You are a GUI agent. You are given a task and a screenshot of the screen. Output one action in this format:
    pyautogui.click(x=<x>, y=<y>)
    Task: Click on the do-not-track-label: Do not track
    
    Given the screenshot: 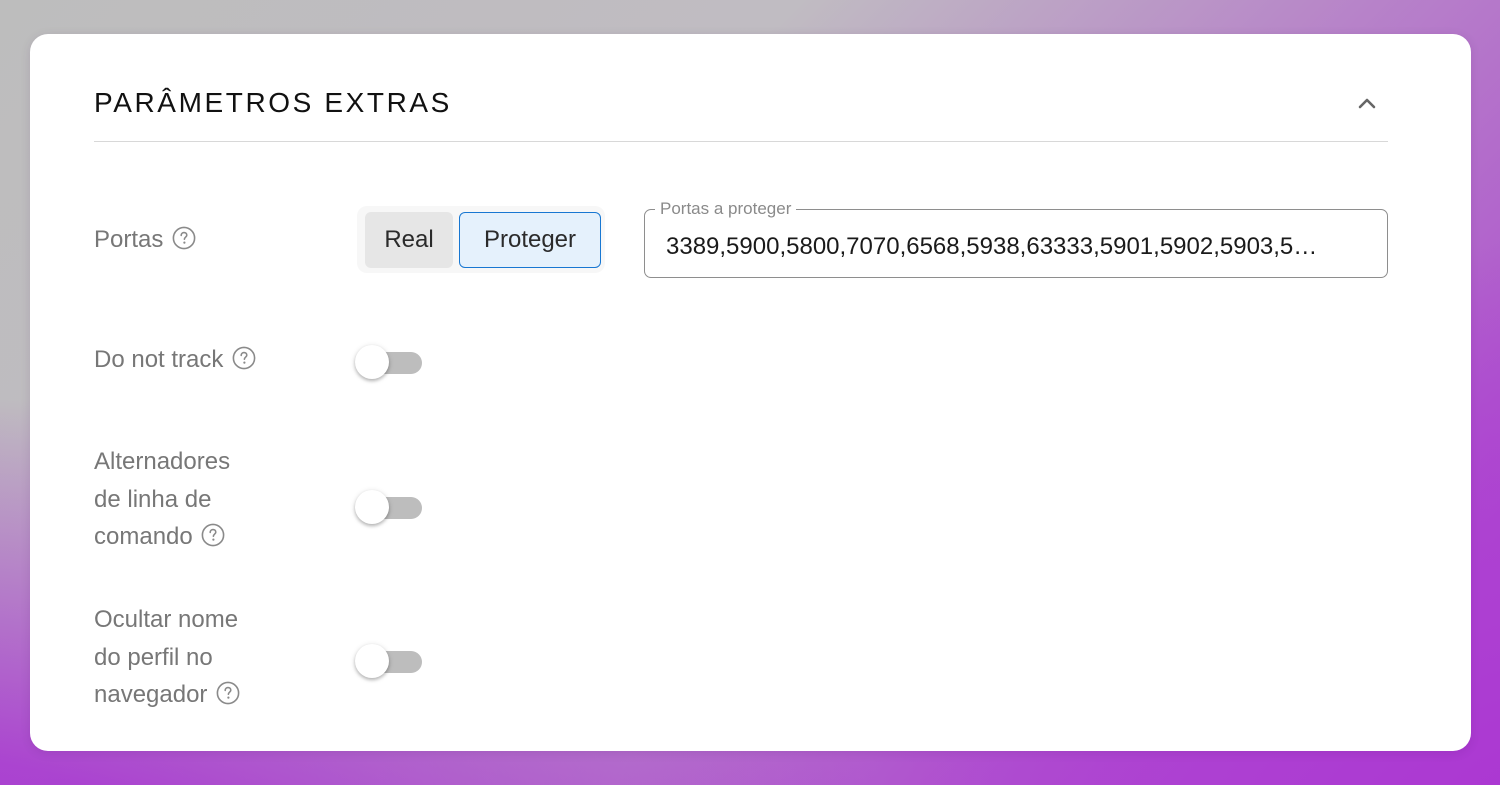 What is the action you would take?
    pyautogui.click(x=175, y=360)
    